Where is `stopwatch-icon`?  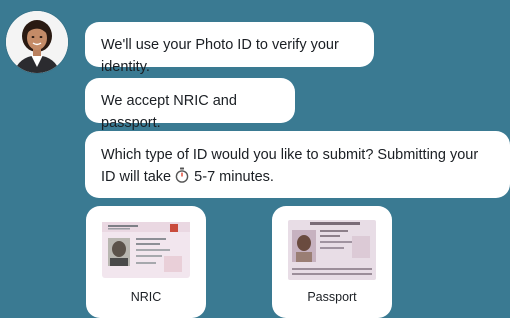 stopwatch-icon is located at coordinates (182, 178).